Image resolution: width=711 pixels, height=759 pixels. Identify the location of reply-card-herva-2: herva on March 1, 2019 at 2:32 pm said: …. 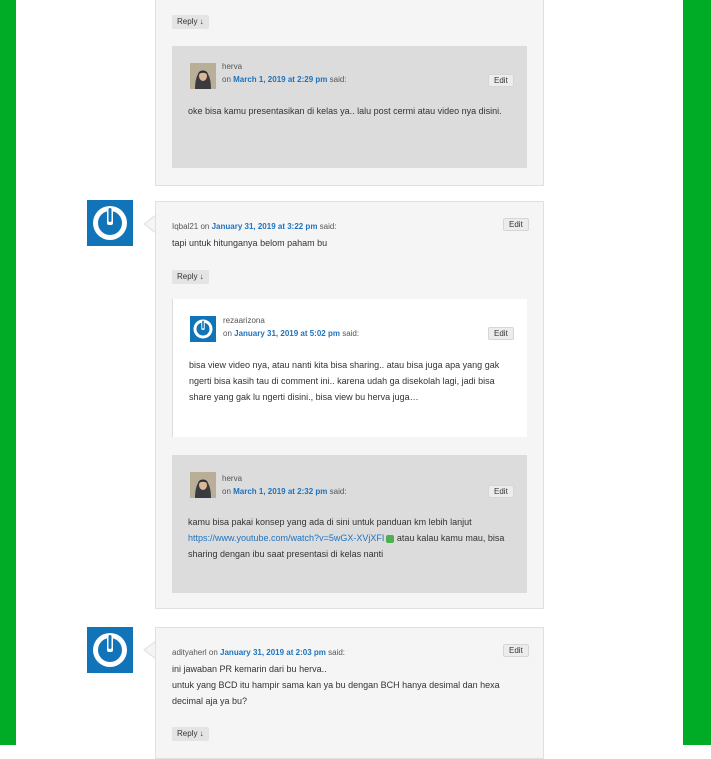
(349, 524).